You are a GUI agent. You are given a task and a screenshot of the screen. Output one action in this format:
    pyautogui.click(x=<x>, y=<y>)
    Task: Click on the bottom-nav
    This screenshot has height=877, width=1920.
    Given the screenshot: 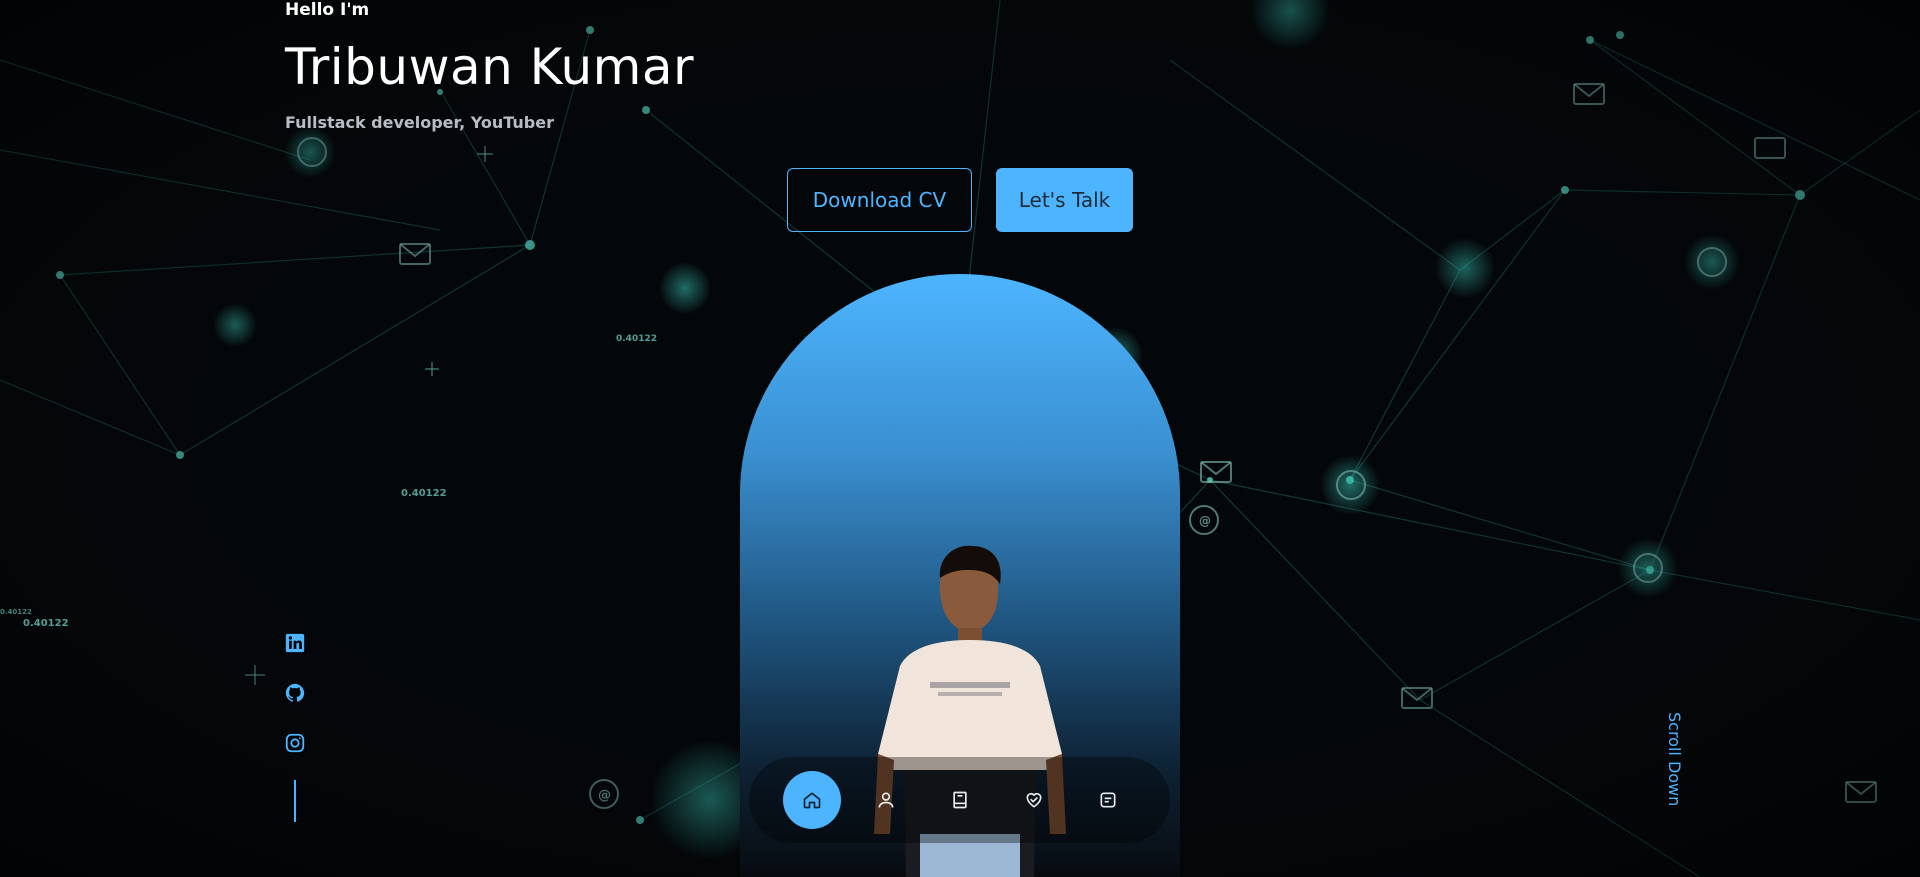 What is the action you would take?
    pyautogui.click(x=959, y=800)
    